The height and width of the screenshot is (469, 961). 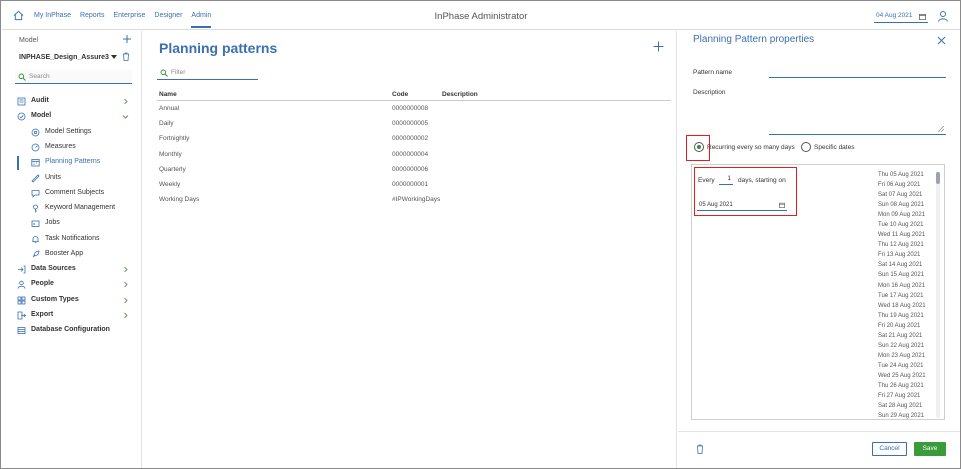 What do you see at coordinates (857, 77) in the screenshot?
I see `pattern-name-input` at bounding box center [857, 77].